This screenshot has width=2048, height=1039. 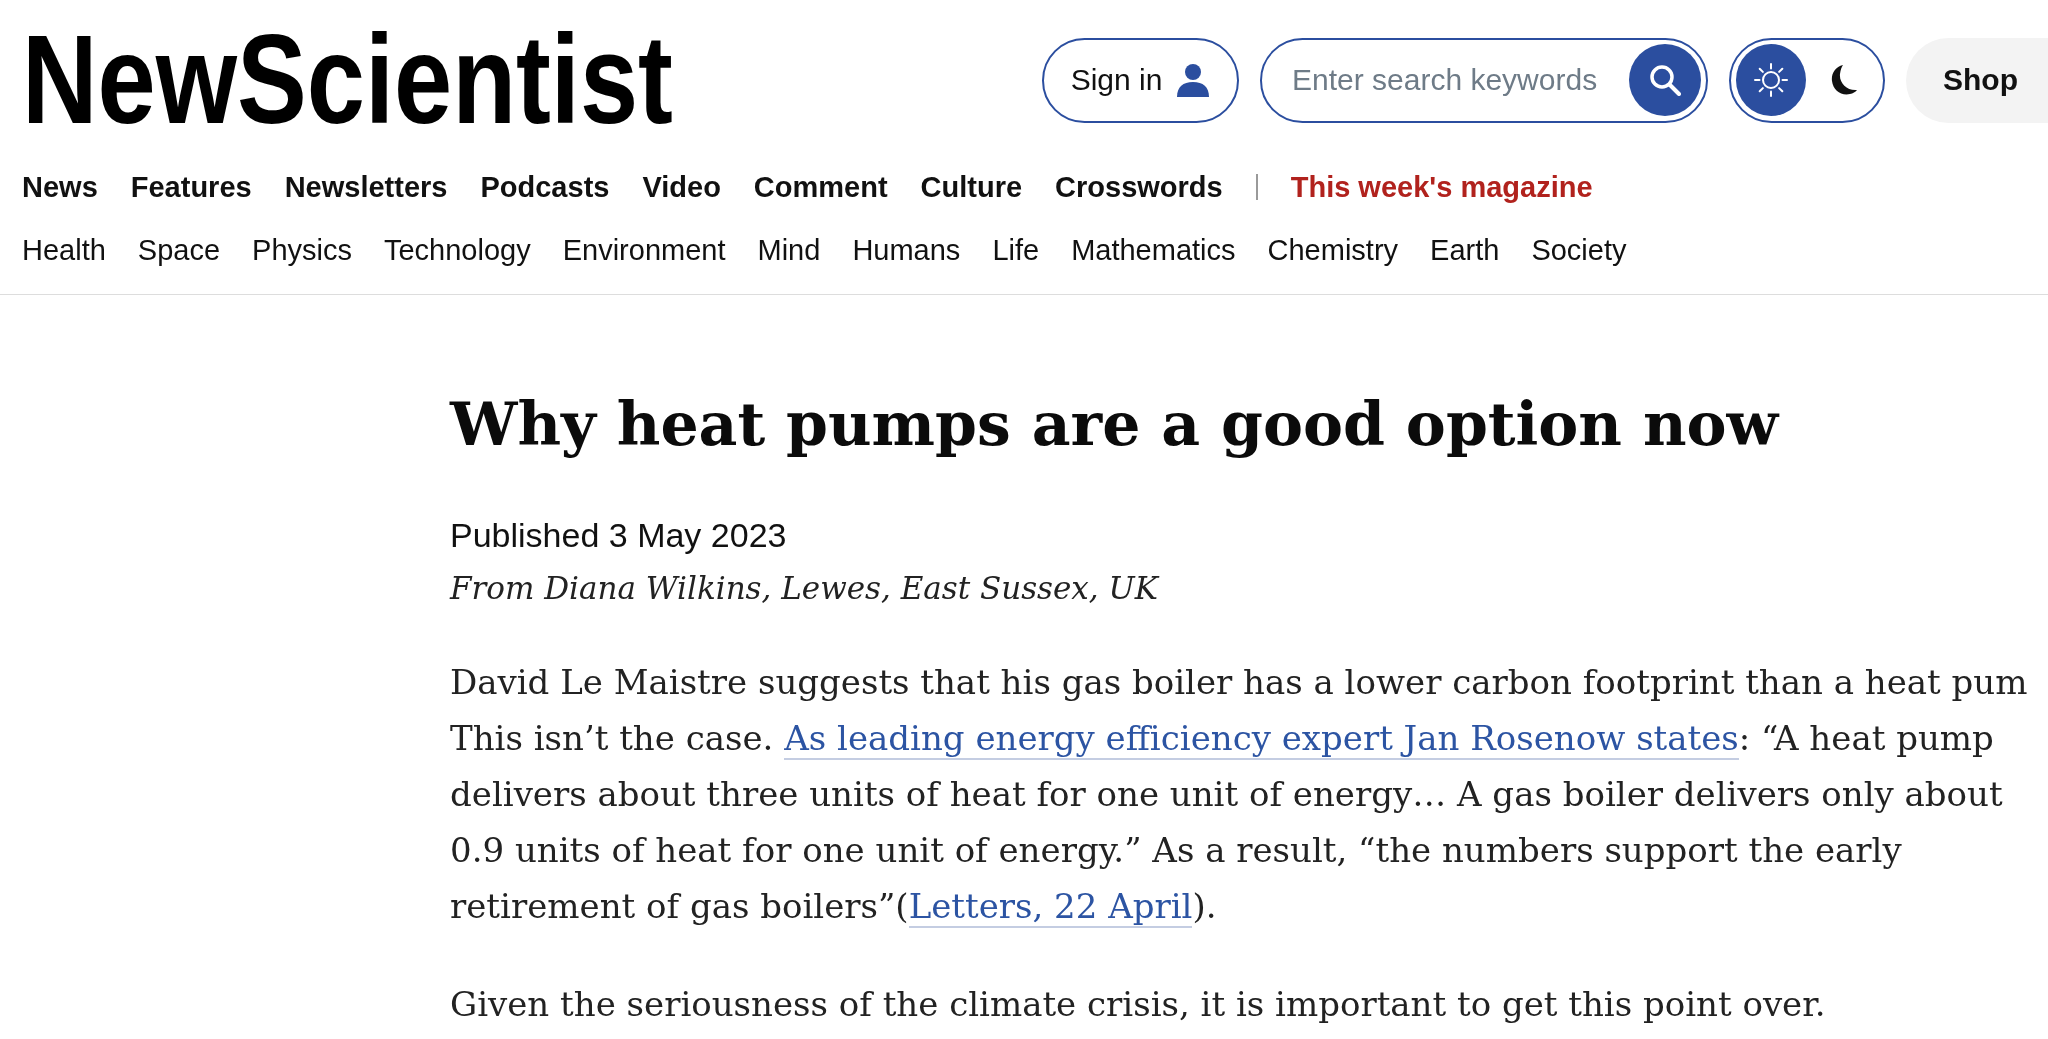 I want to click on person-icon, so click(x=1193, y=80).